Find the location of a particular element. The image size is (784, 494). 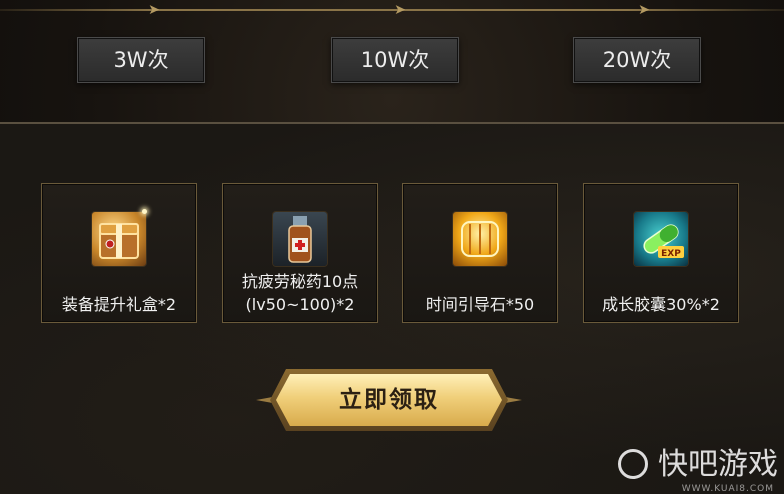

reward-card-potion: 抗疲劳秘药10点 (lv50~100)*2 is located at coordinates (300, 253).